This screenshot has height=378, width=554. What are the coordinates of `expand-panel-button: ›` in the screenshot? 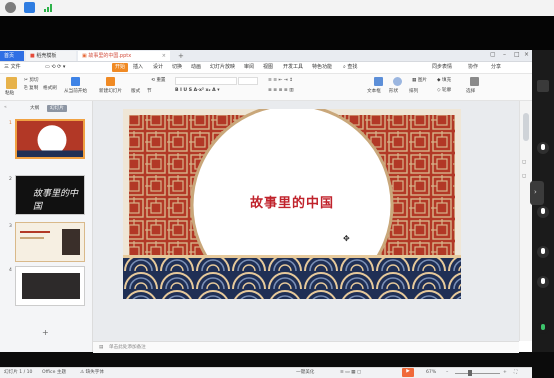 It's located at (537, 193).